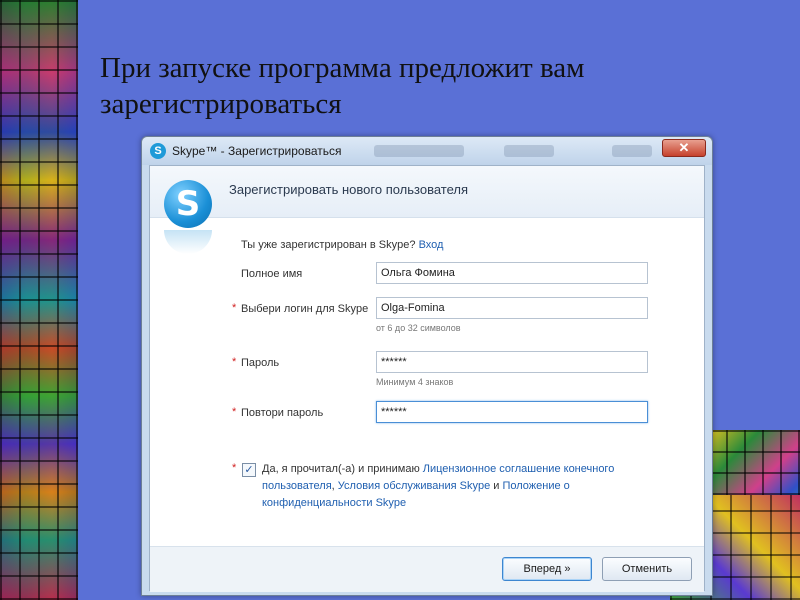  Describe the element at coordinates (496, 486) in the screenshot. I see `and-text: и` at that location.